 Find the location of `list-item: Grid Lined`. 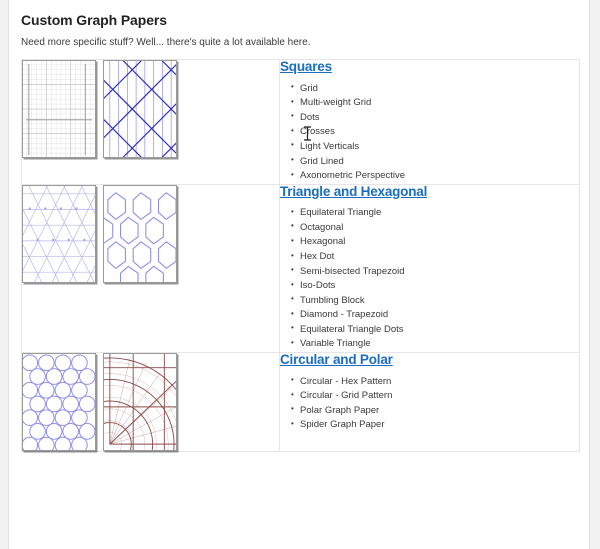

list-item: Grid Lined is located at coordinates (435, 162).